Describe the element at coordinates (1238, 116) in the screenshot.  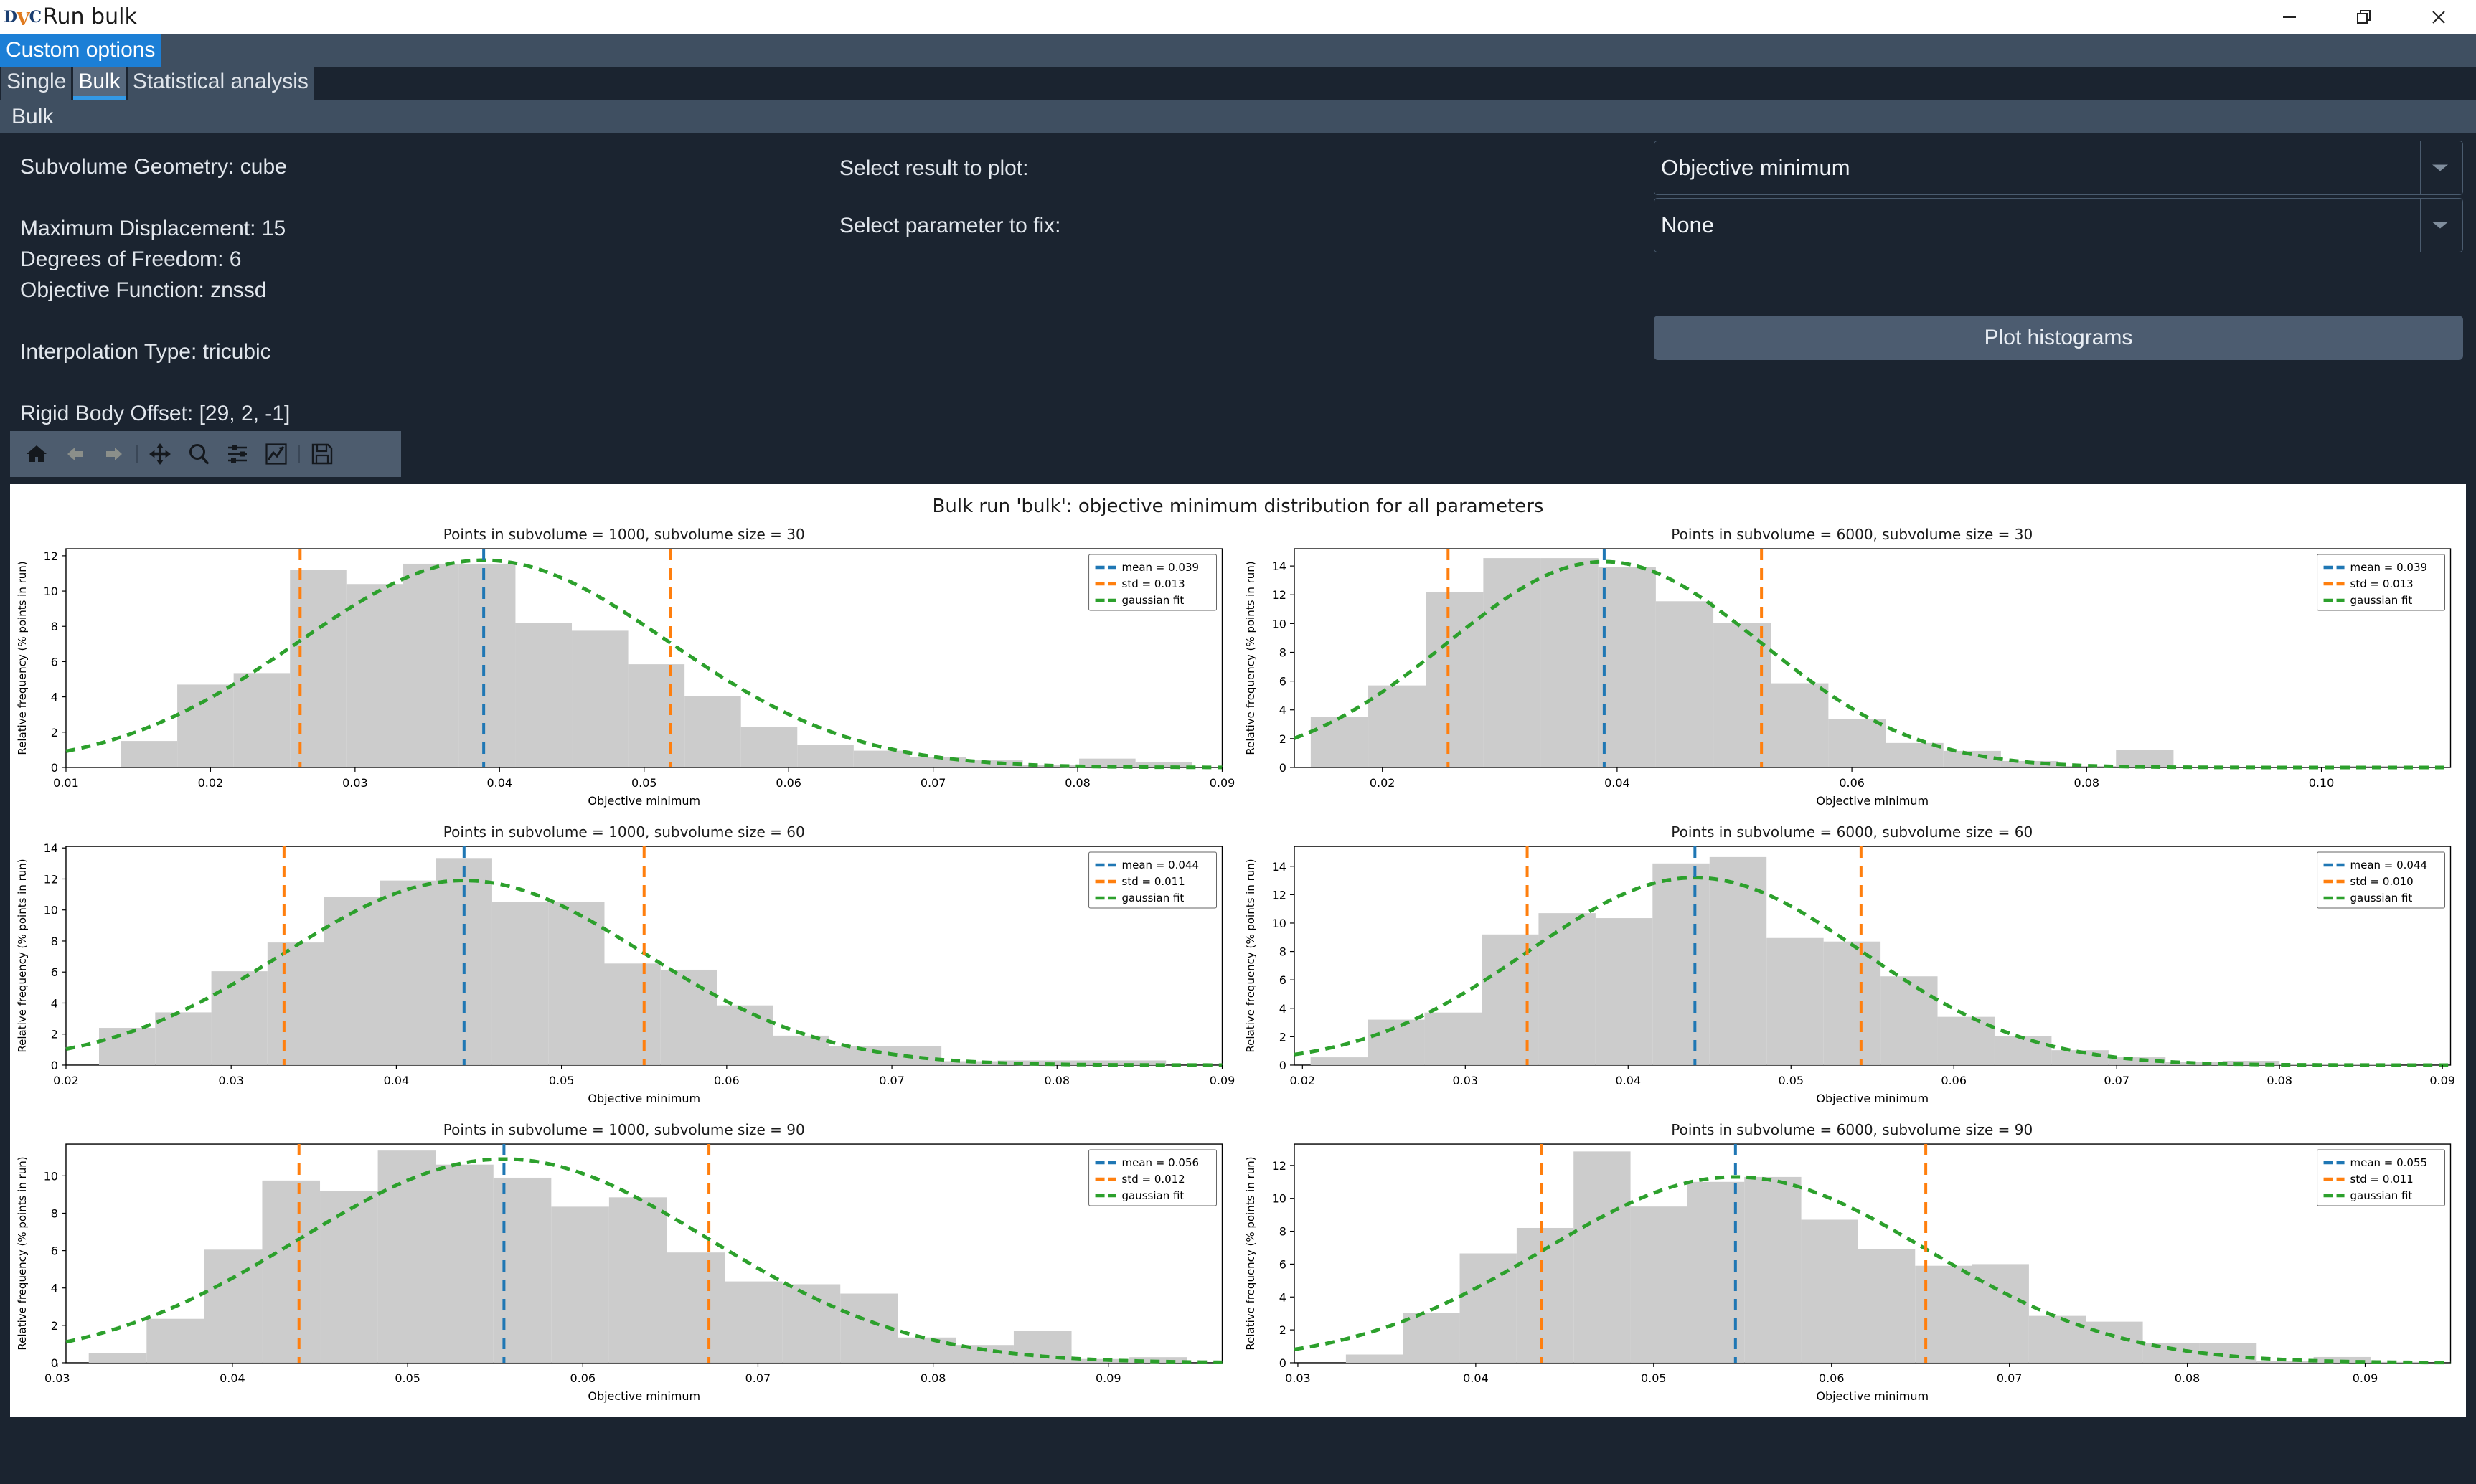
I see `section-header: Bulk` at that location.